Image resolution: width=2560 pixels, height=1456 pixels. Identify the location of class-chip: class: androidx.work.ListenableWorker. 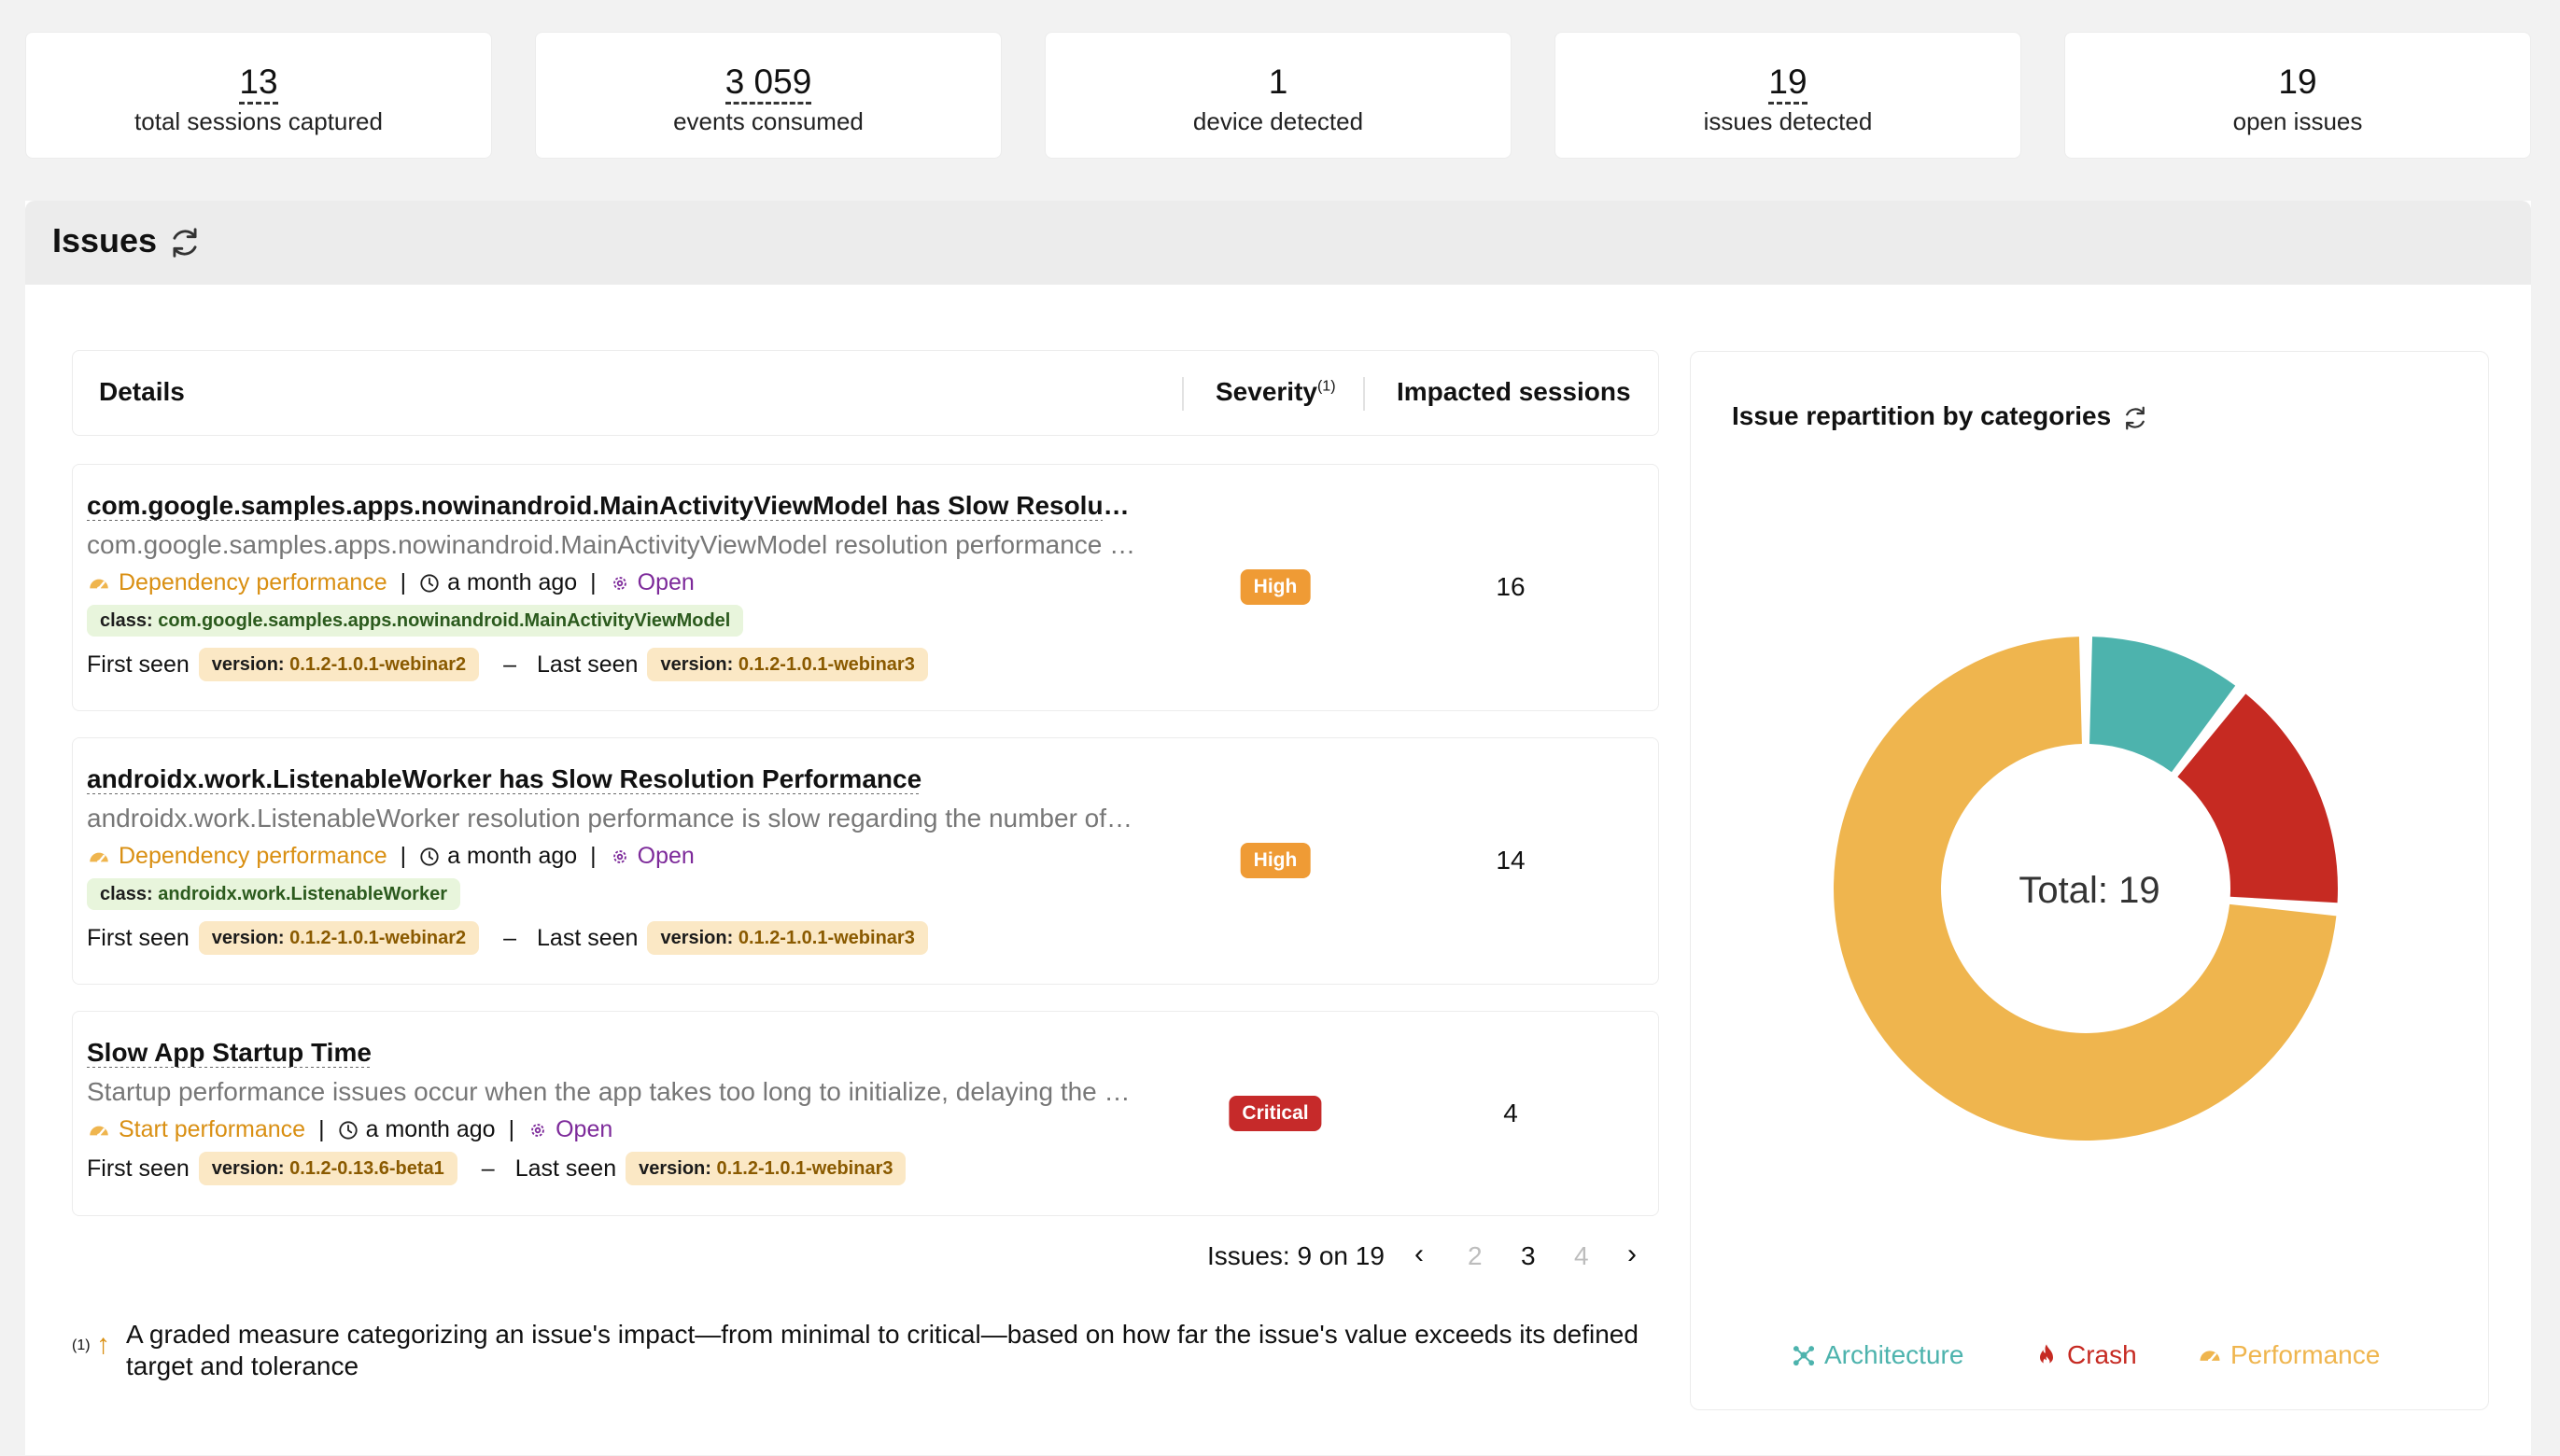
(273, 894).